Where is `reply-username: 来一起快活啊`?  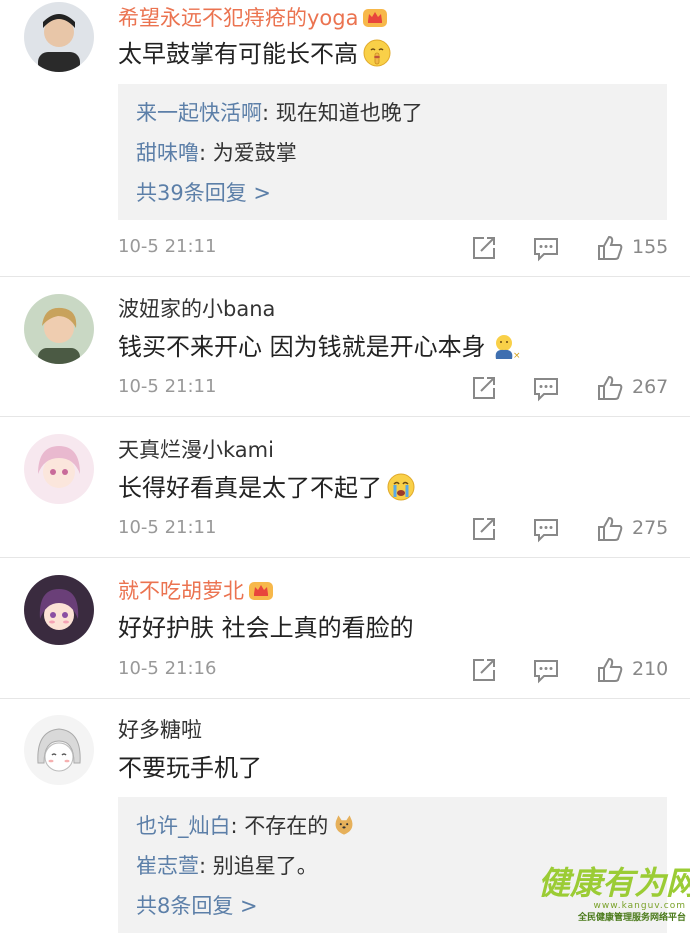
reply-username: 来一起快活啊 is located at coordinates (199, 113).